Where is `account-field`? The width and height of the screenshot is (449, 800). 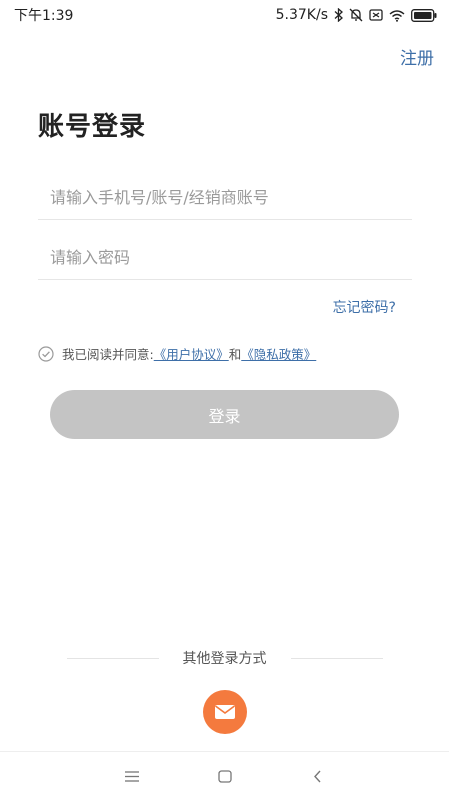
account-field is located at coordinates (225, 198).